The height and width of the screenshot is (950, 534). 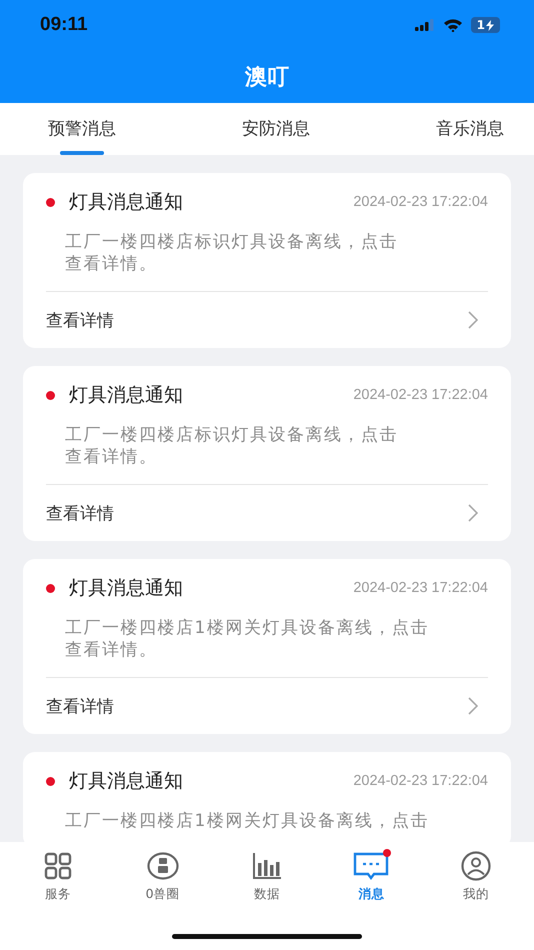 What do you see at coordinates (276, 129) in the screenshot?
I see `tab: 安防消息` at bounding box center [276, 129].